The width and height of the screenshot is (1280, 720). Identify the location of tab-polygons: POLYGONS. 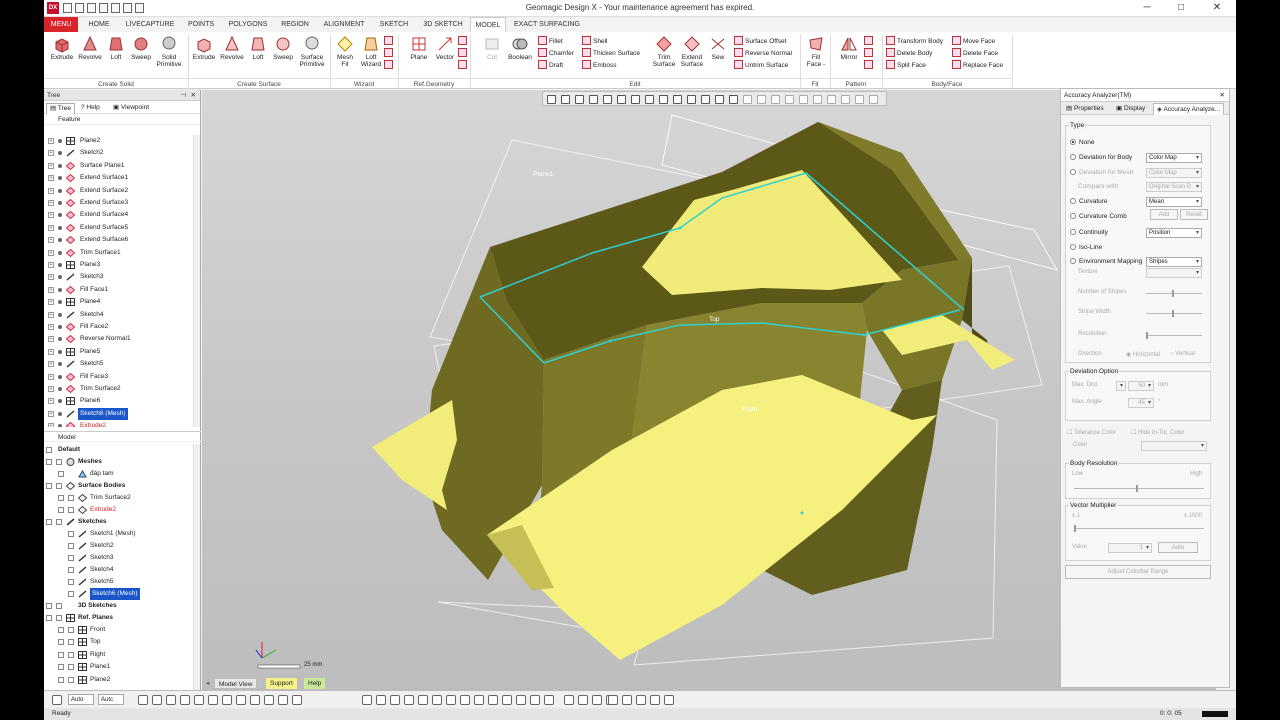
(248, 24).